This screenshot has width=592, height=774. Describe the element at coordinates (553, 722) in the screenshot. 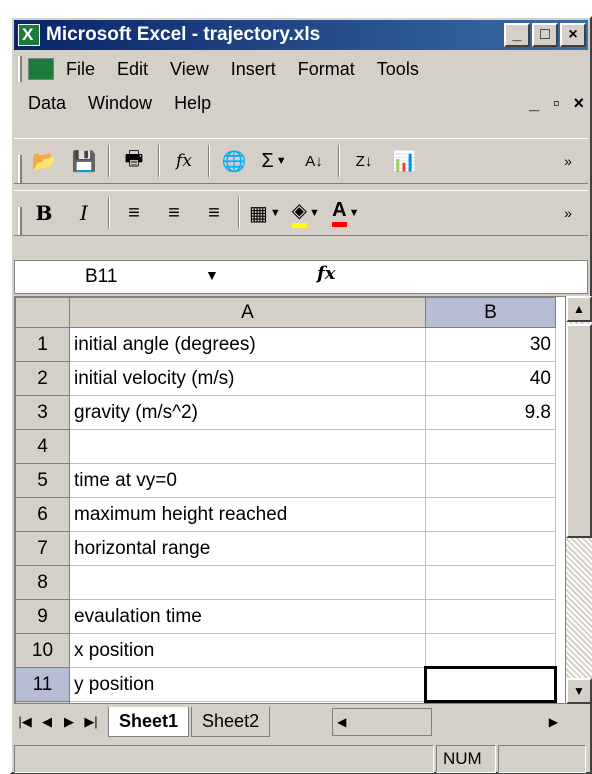

I see `scroll-right-icon: ▶` at that location.